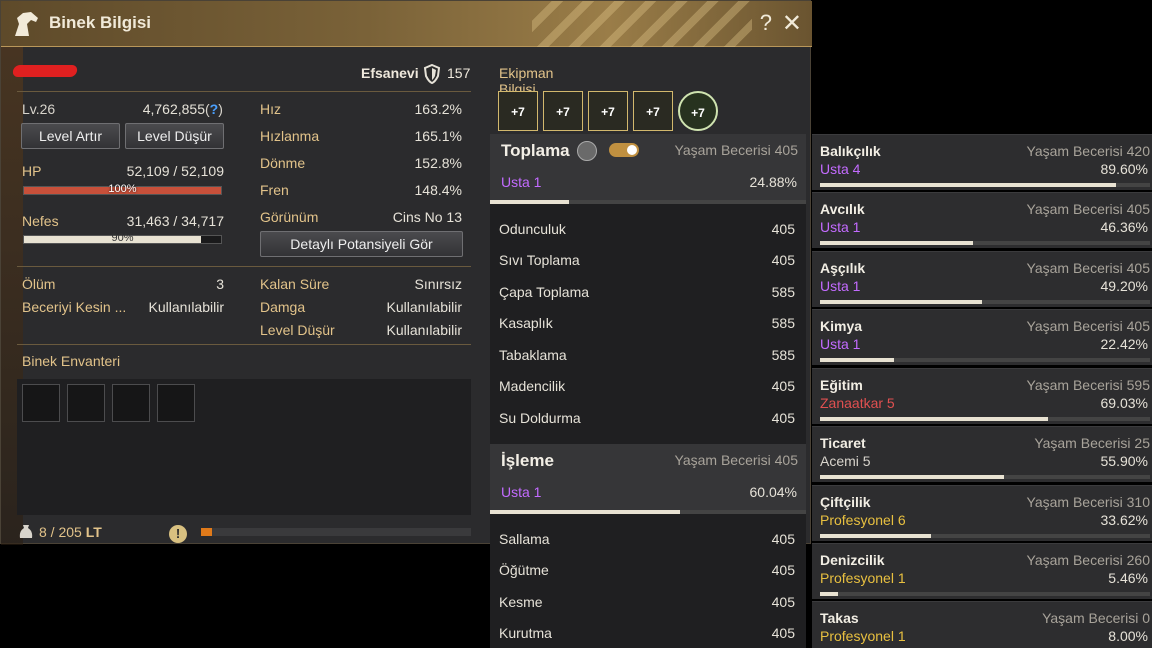 This screenshot has width=1152, height=648. What do you see at coordinates (289, 217) in the screenshot?
I see `appearance-label: Görünüm` at bounding box center [289, 217].